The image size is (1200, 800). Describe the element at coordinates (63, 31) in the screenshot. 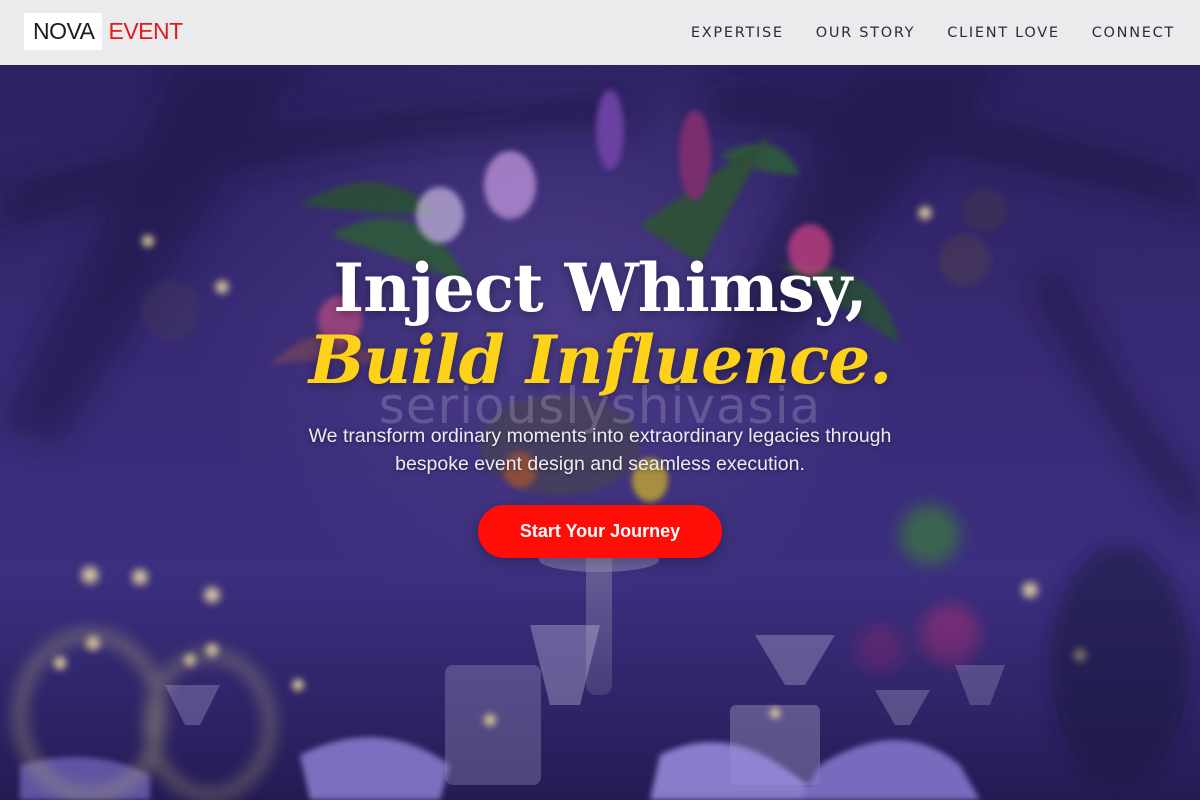

I see `logo-name-part1: NOVA` at that location.